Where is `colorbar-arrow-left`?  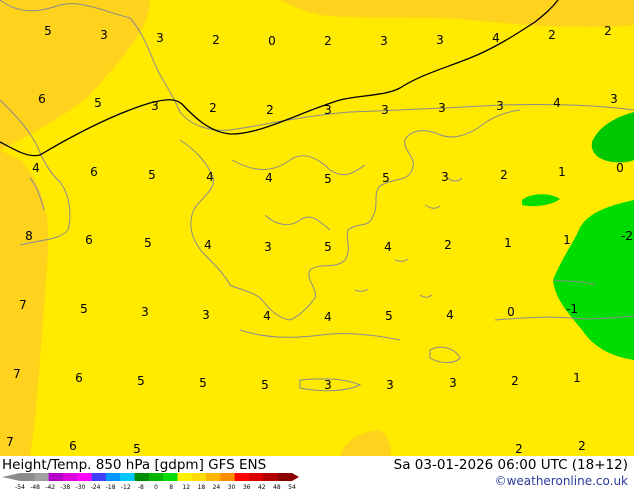
colorbar-arrow-left is located at coordinates (11, 477).